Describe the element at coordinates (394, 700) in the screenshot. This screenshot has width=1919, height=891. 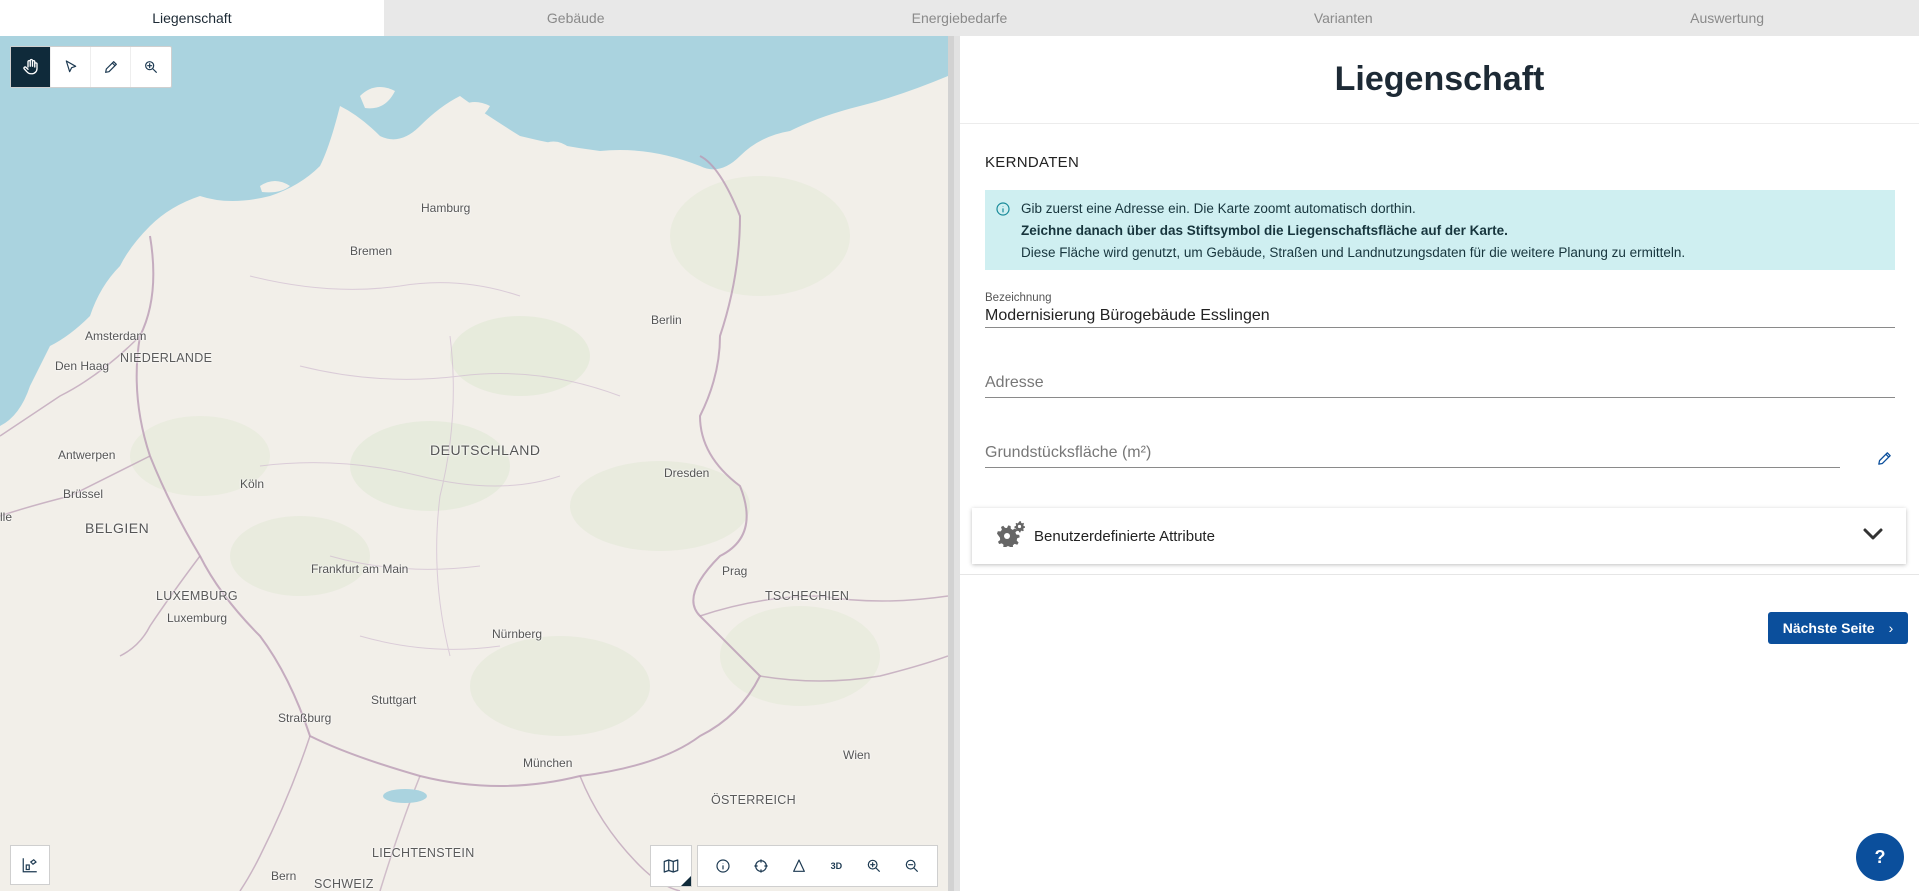
I see `map-label-stuttgart: Stuttgart` at that location.